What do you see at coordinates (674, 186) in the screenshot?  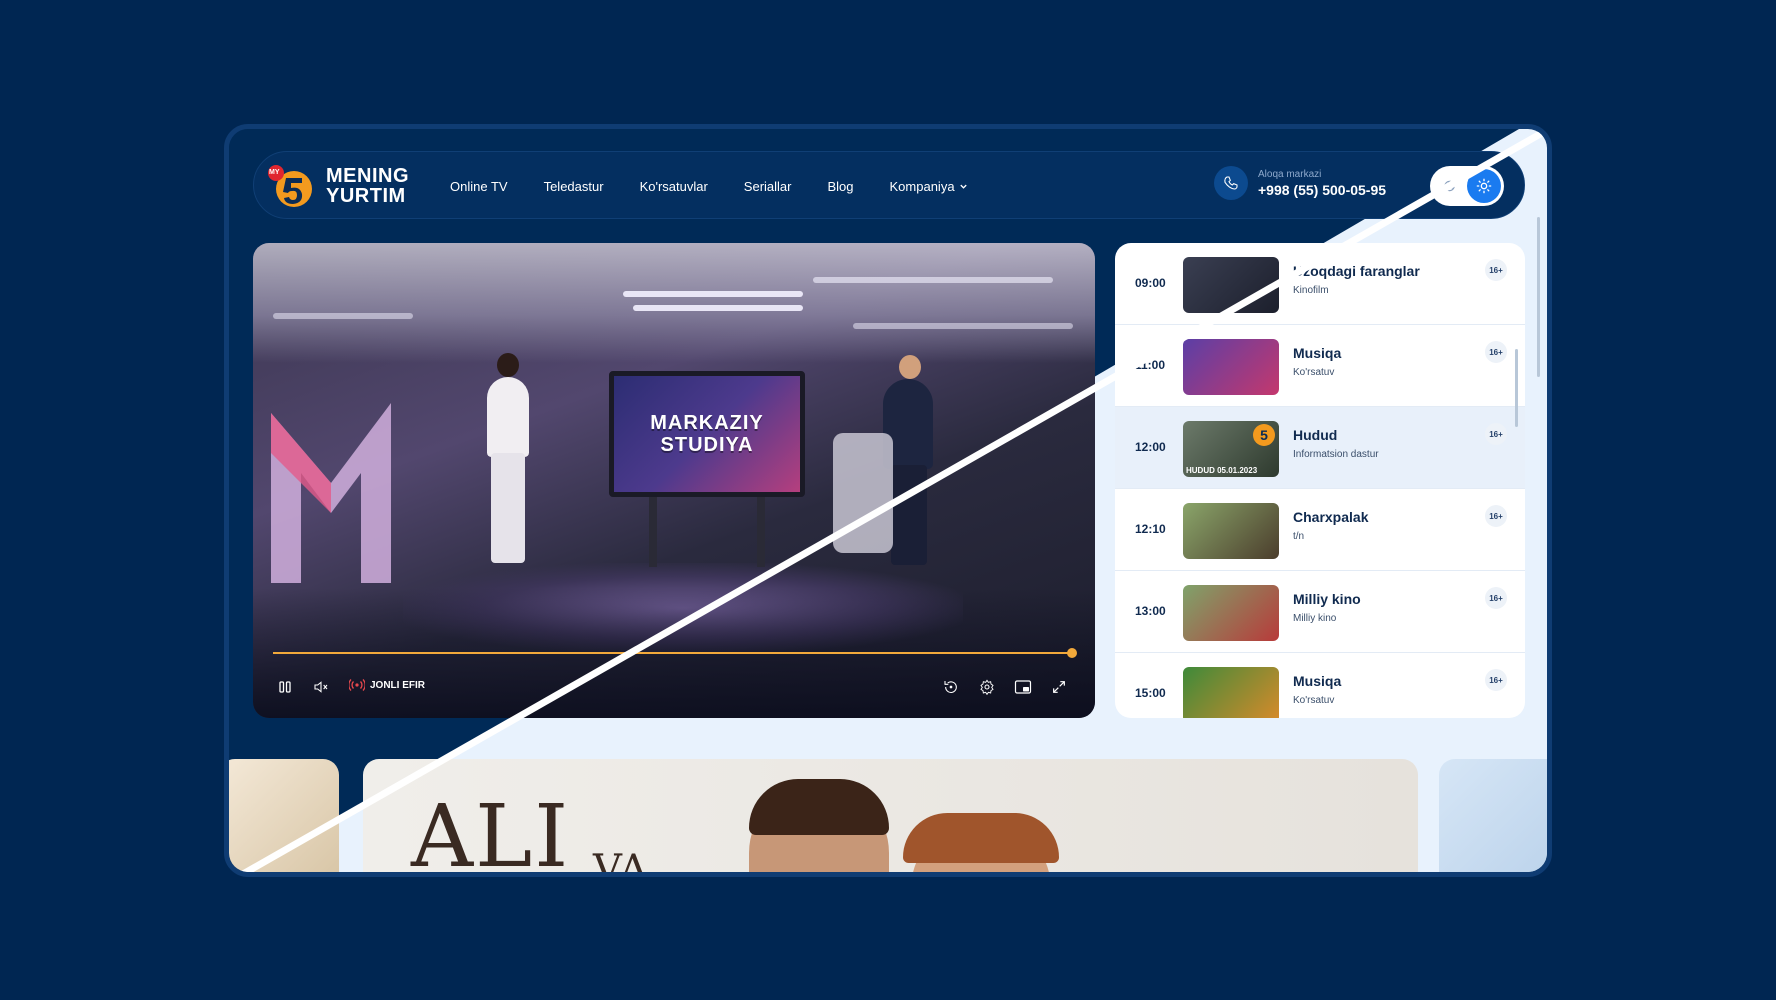 I see `nav-korsatuvlar: Ko'rsatuvlar` at bounding box center [674, 186].